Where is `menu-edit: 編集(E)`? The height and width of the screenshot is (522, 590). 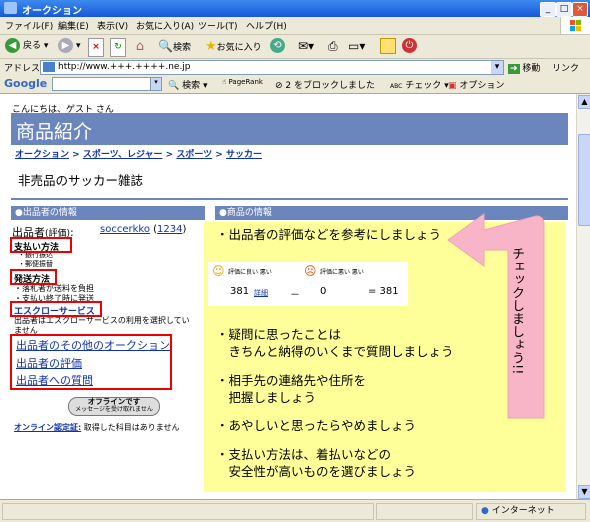
menu-edit: 編集(E) is located at coordinates (73, 25).